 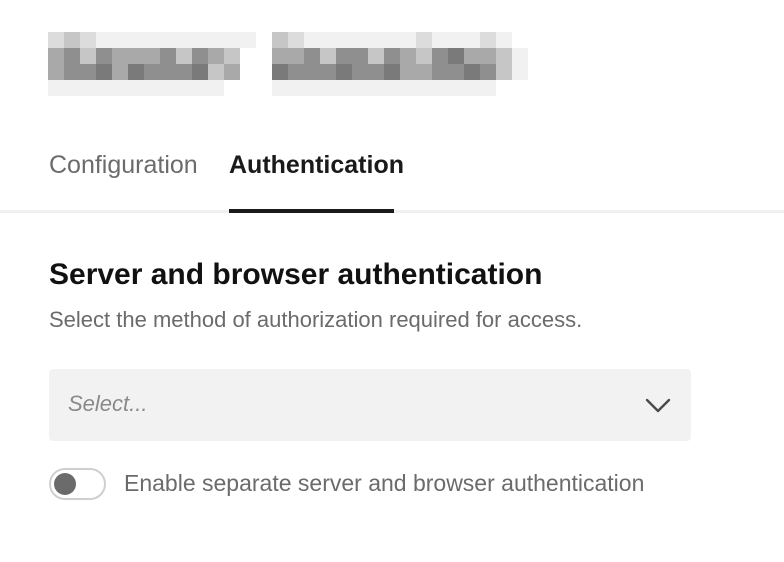 I want to click on redacted-page-title, so click(x=304, y=64).